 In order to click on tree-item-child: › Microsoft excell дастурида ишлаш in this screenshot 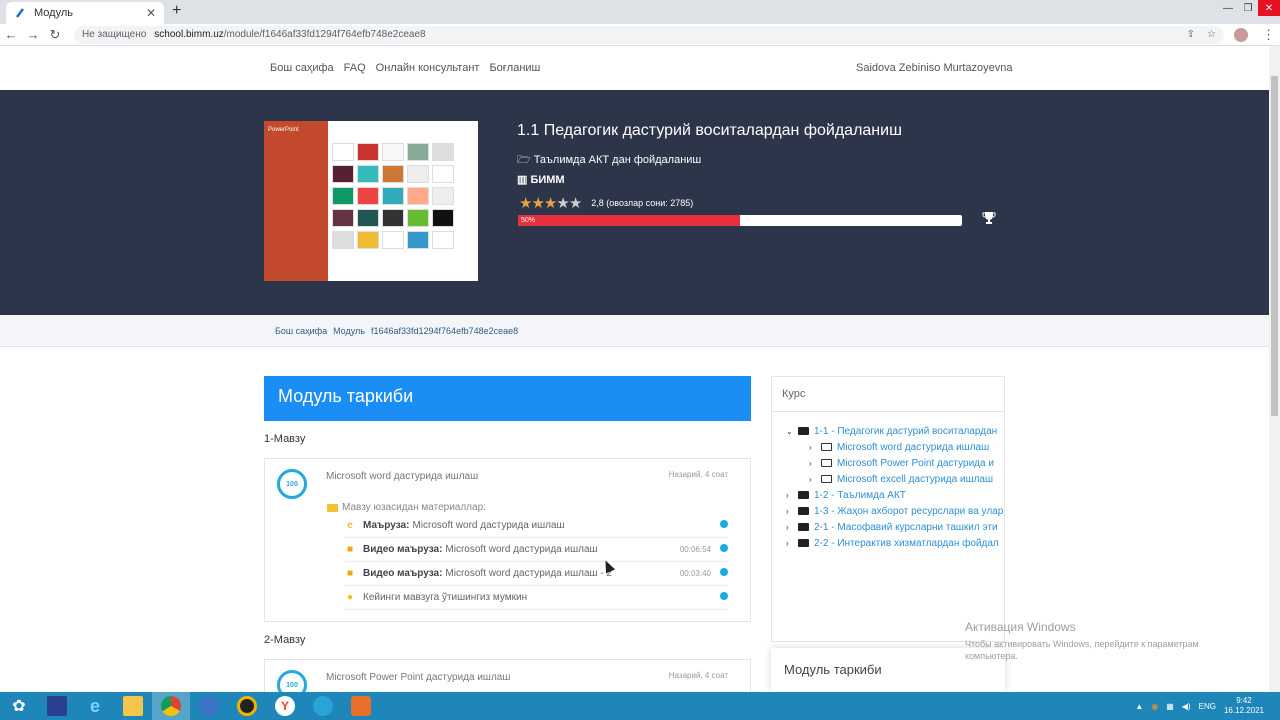, I will do `click(895, 479)`.